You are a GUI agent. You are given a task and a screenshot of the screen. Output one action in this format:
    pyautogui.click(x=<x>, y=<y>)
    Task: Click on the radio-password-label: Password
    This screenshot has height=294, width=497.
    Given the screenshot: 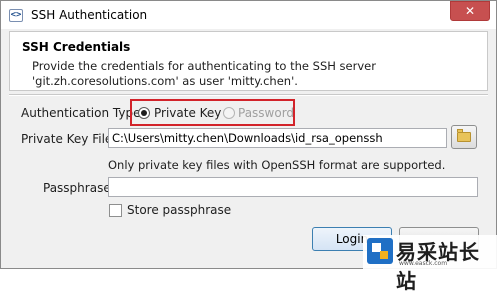 What is the action you would take?
    pyautogui.click(x=266, y=113)
    